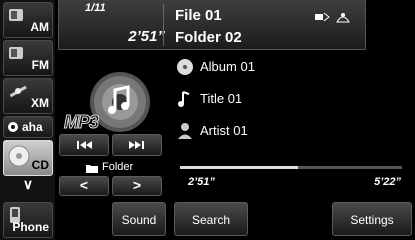 The height and width of the screenshot is (240, 415). I want to click on source-aha-label: aha, so click(32, 127).